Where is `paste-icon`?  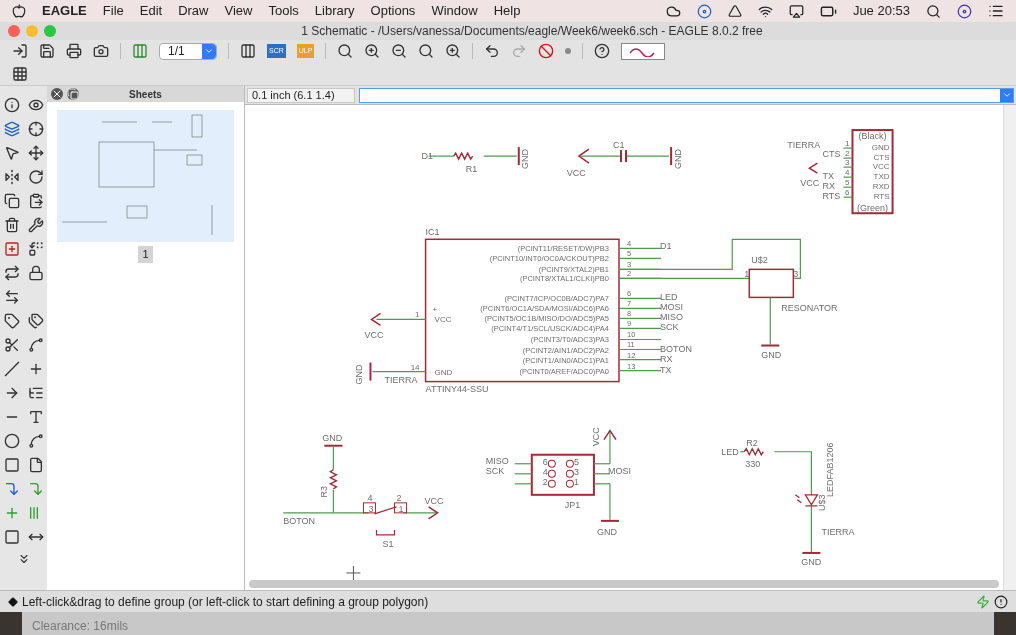 paste-icon is located at coordinates (35, 201).